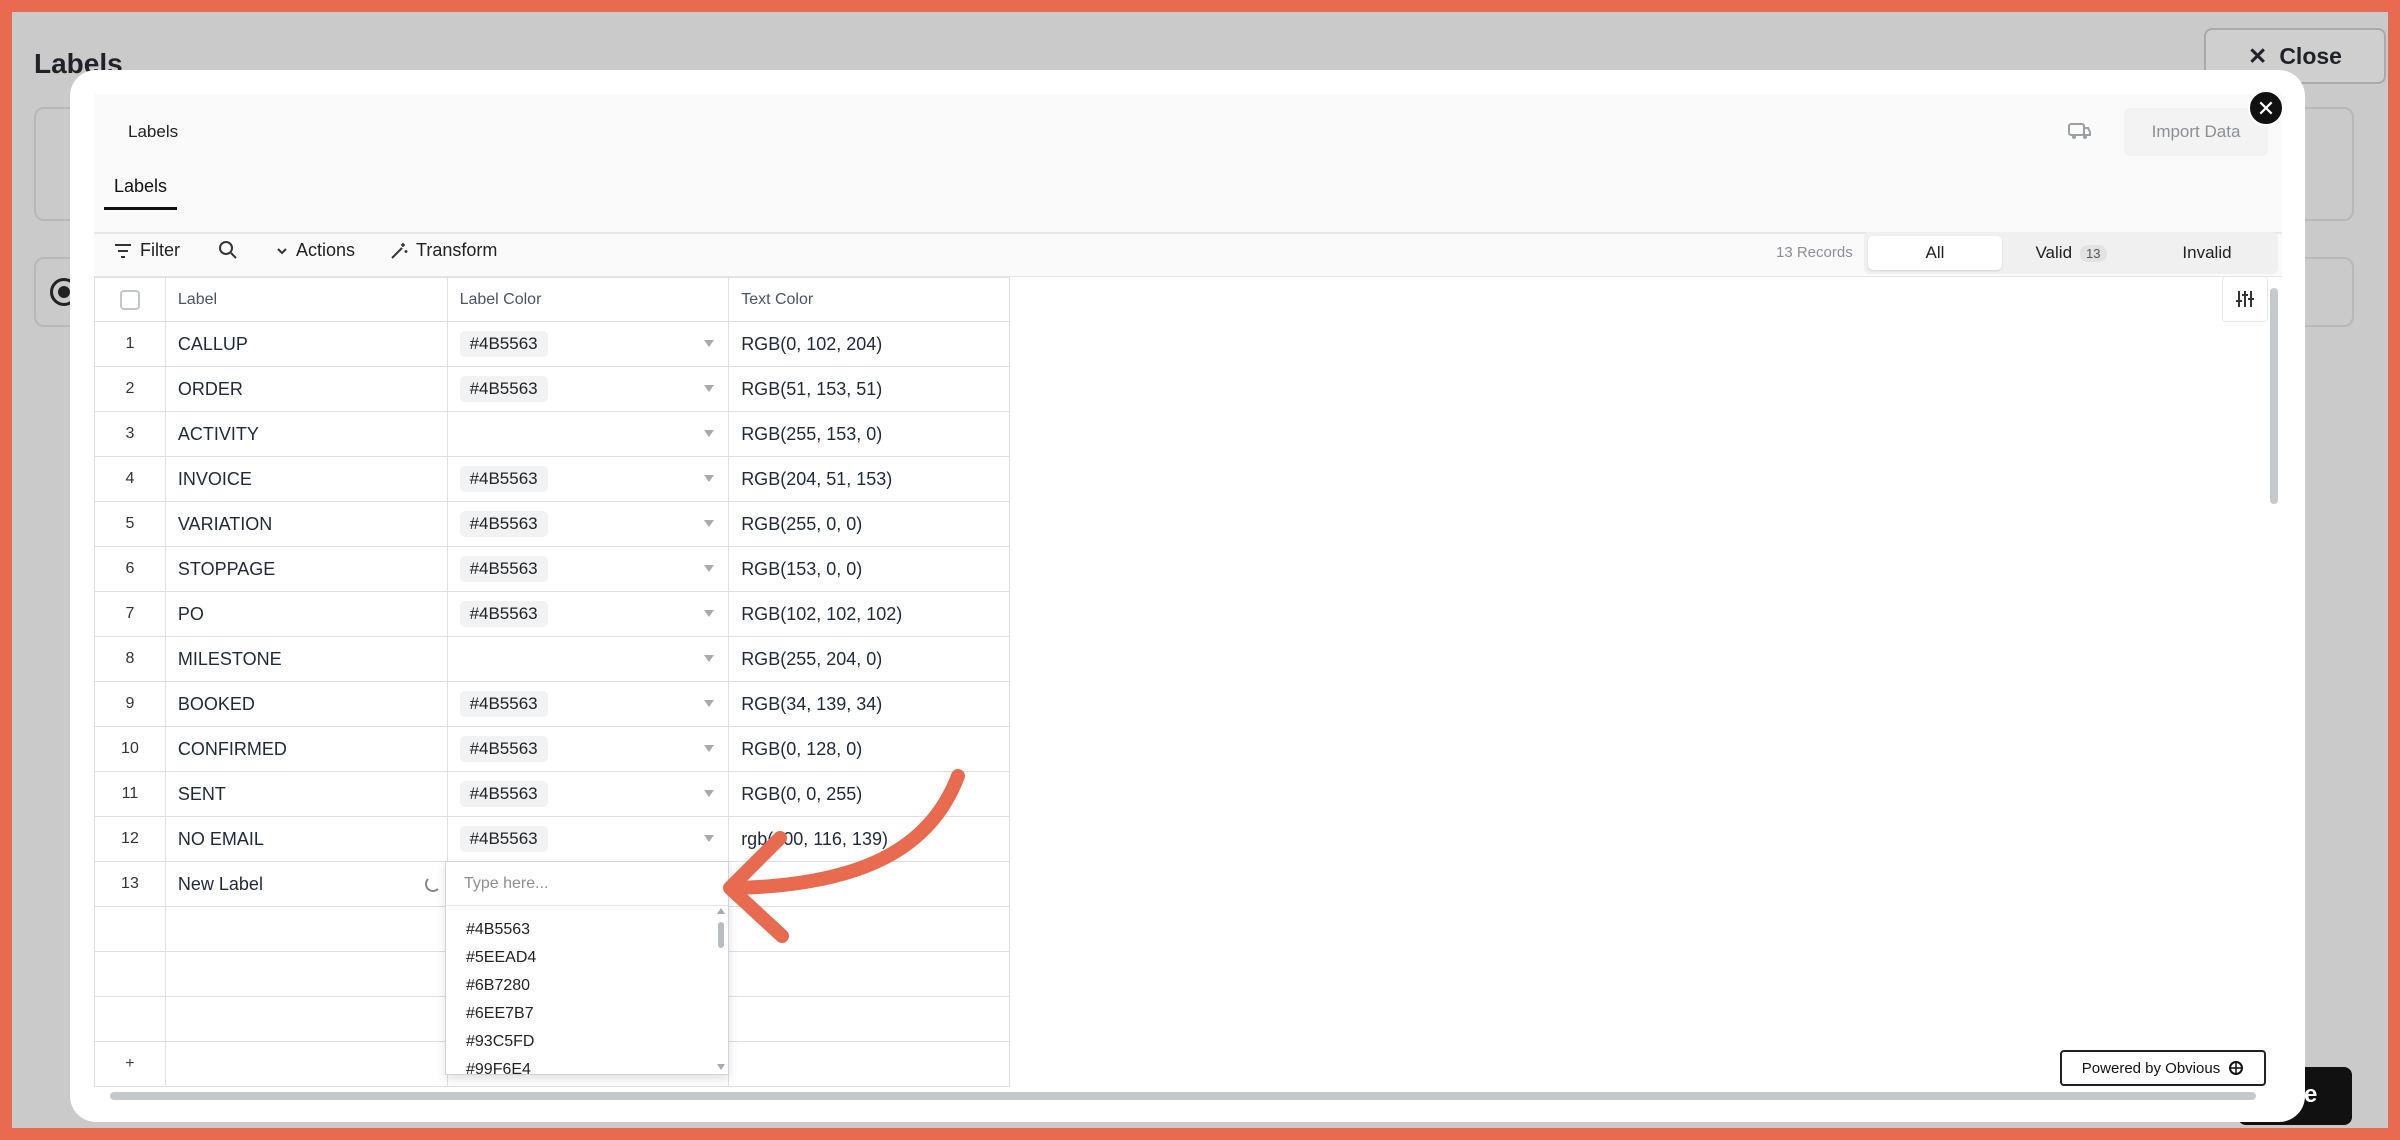  Describe the element at coordinates (2245, 299) in the screenshot. I see `column-settings-button` at that location.